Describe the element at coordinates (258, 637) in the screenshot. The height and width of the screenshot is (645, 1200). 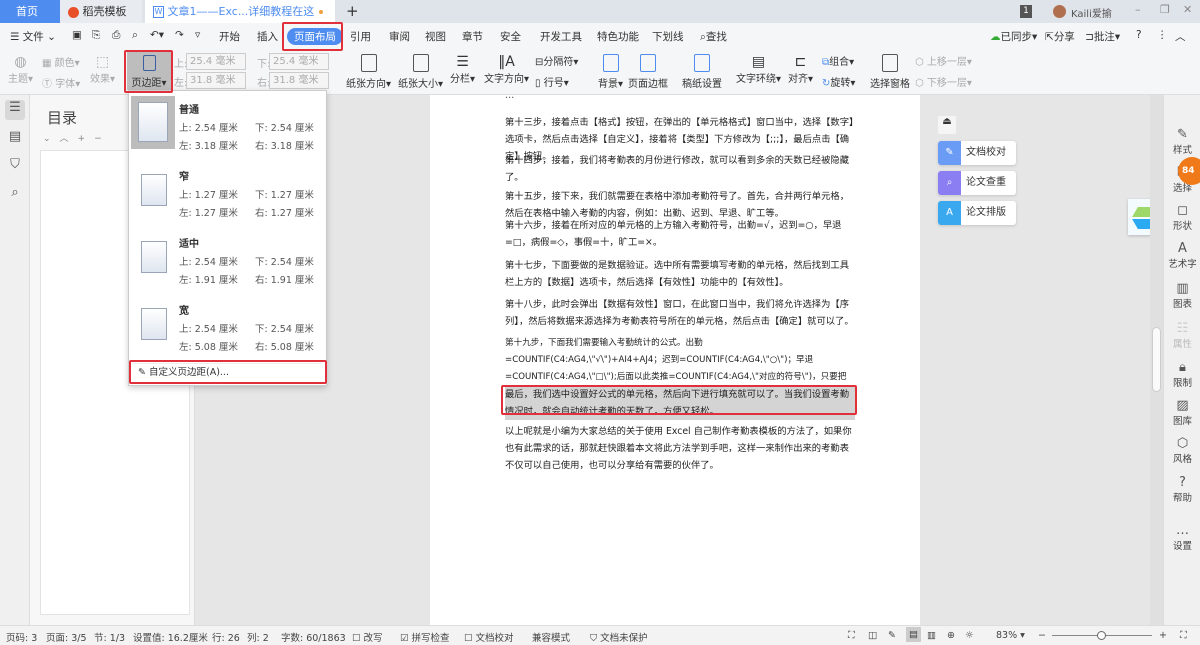
I see `status-col: 列: 2` at that location.